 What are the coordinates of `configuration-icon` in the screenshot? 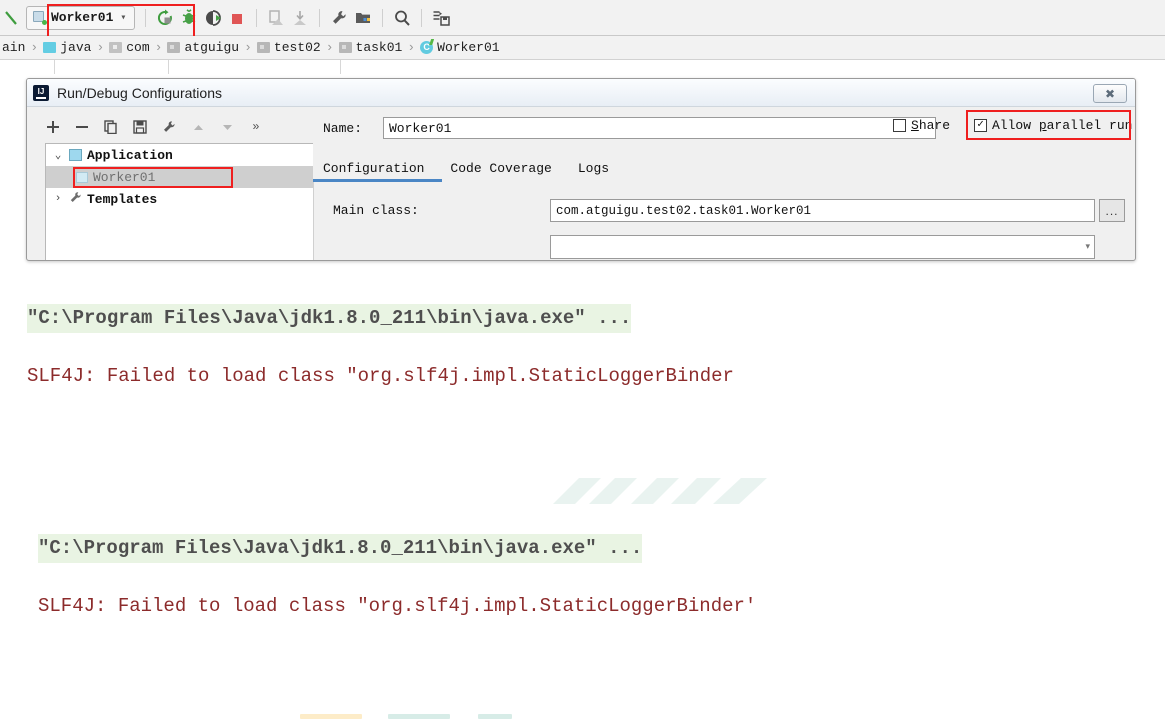 It's located at (40, 18).